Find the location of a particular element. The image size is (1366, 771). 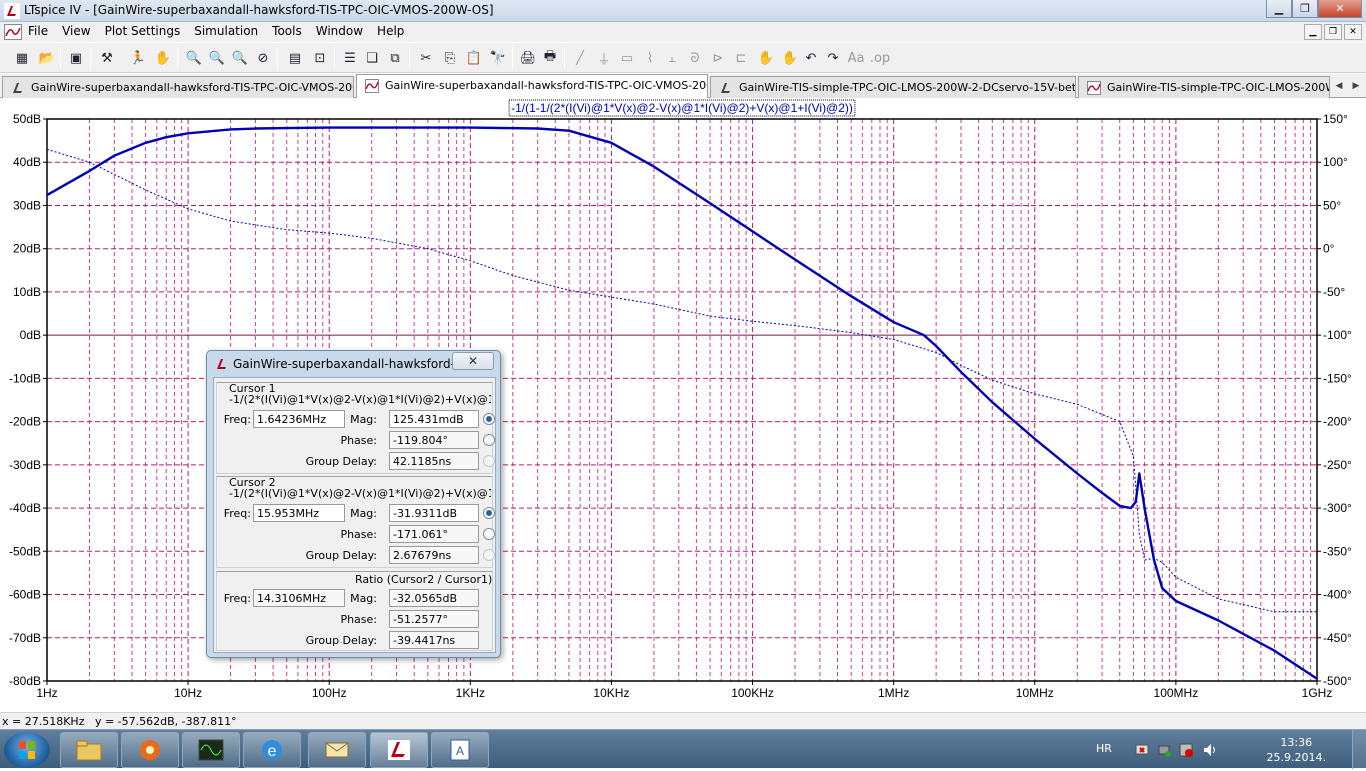

autoscale-icon: ▤ is located at coordinates (295, 58).